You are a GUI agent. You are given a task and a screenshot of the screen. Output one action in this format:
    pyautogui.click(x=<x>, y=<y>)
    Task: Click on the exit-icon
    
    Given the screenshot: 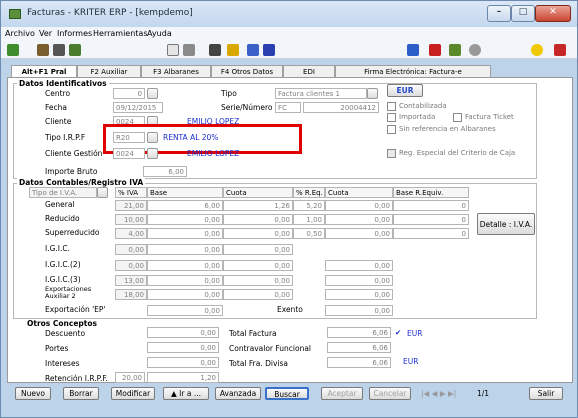 What is the action you would take?
    pyautogui.click(x=560, y=50)
    